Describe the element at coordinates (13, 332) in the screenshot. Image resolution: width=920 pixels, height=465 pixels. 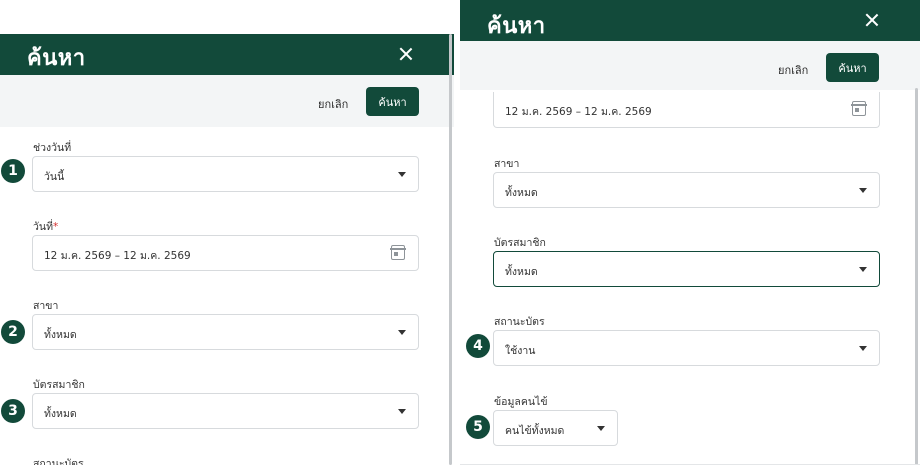
I see `step-marker-2: 2` at that location.